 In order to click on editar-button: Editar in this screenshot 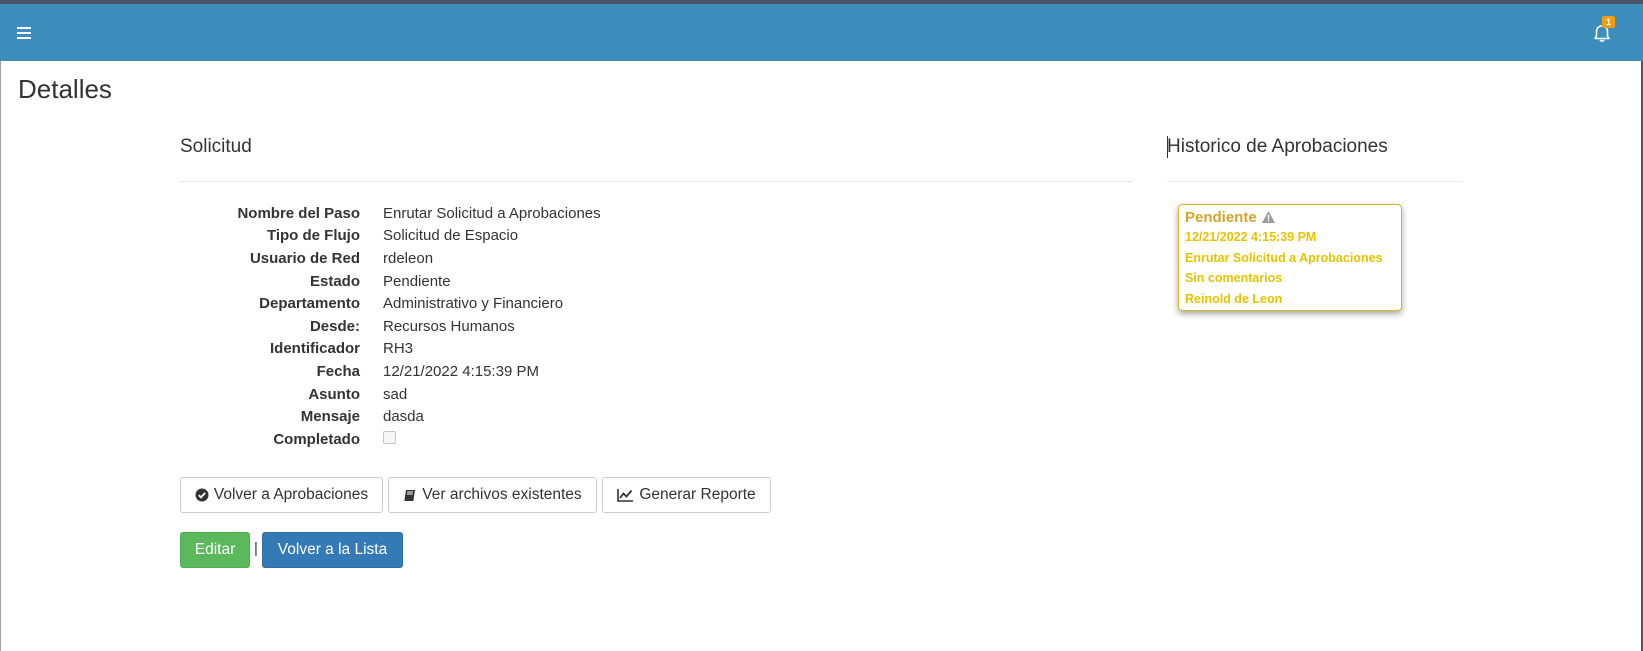, I will do `click(215, 550)`.